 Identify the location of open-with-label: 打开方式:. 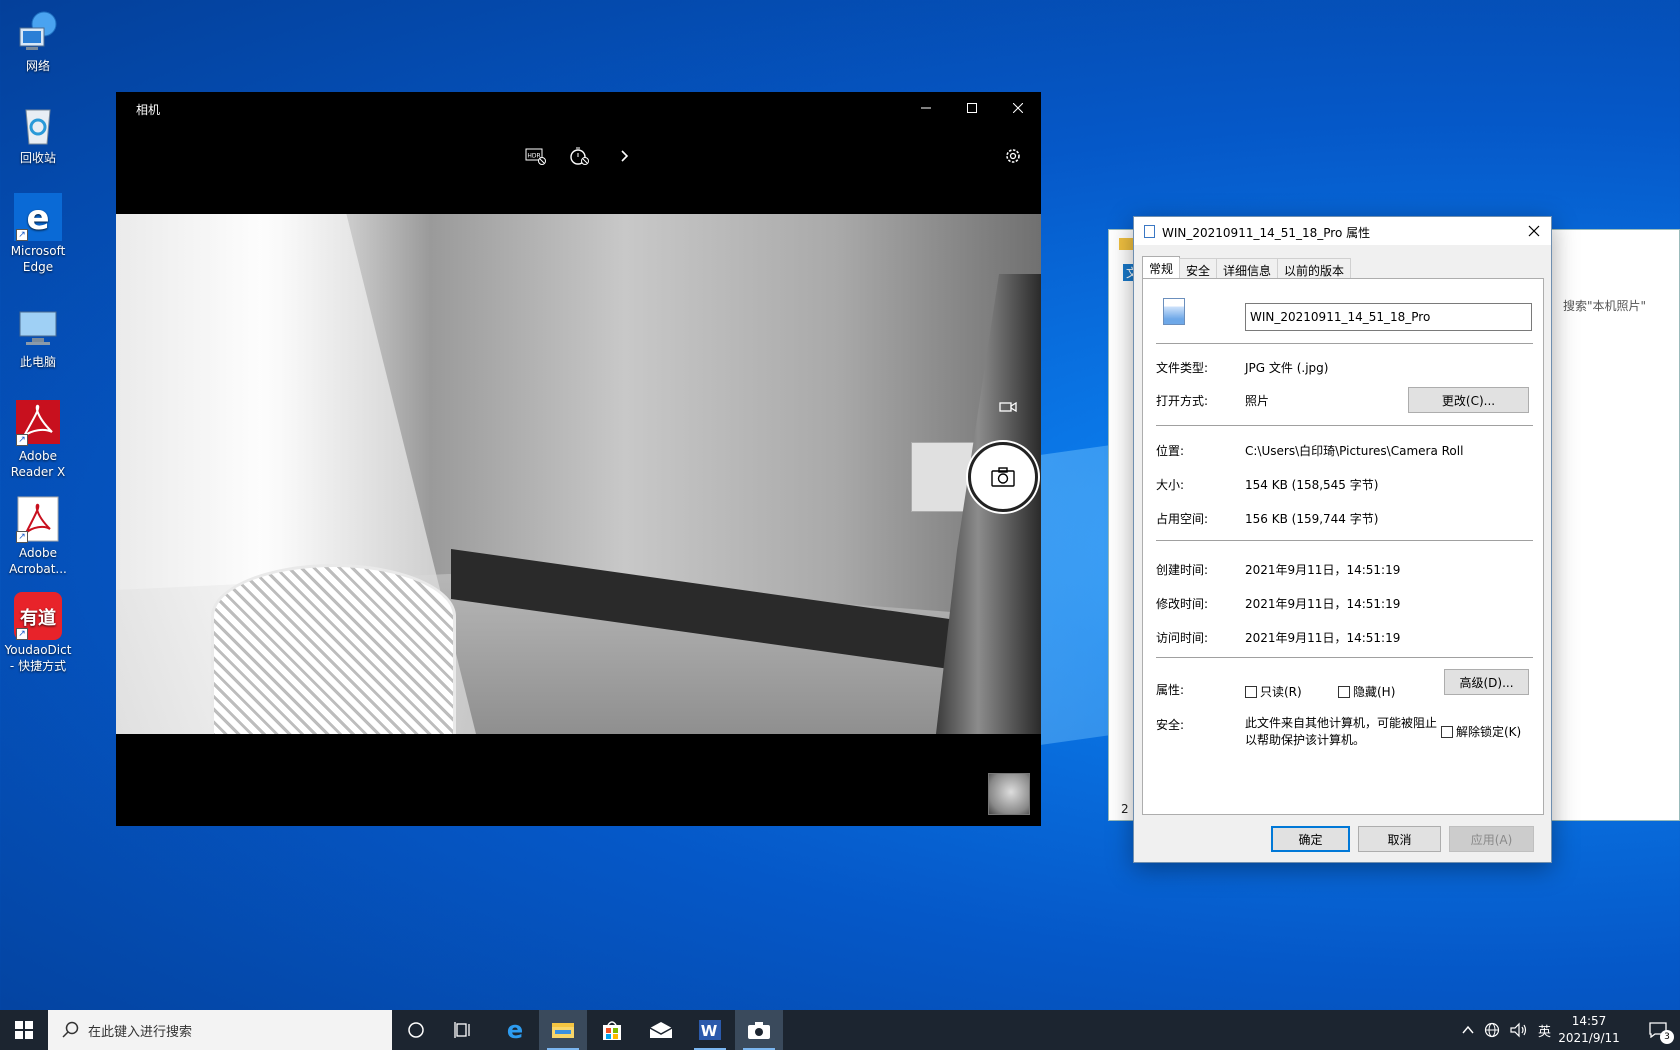
(1182, 401).